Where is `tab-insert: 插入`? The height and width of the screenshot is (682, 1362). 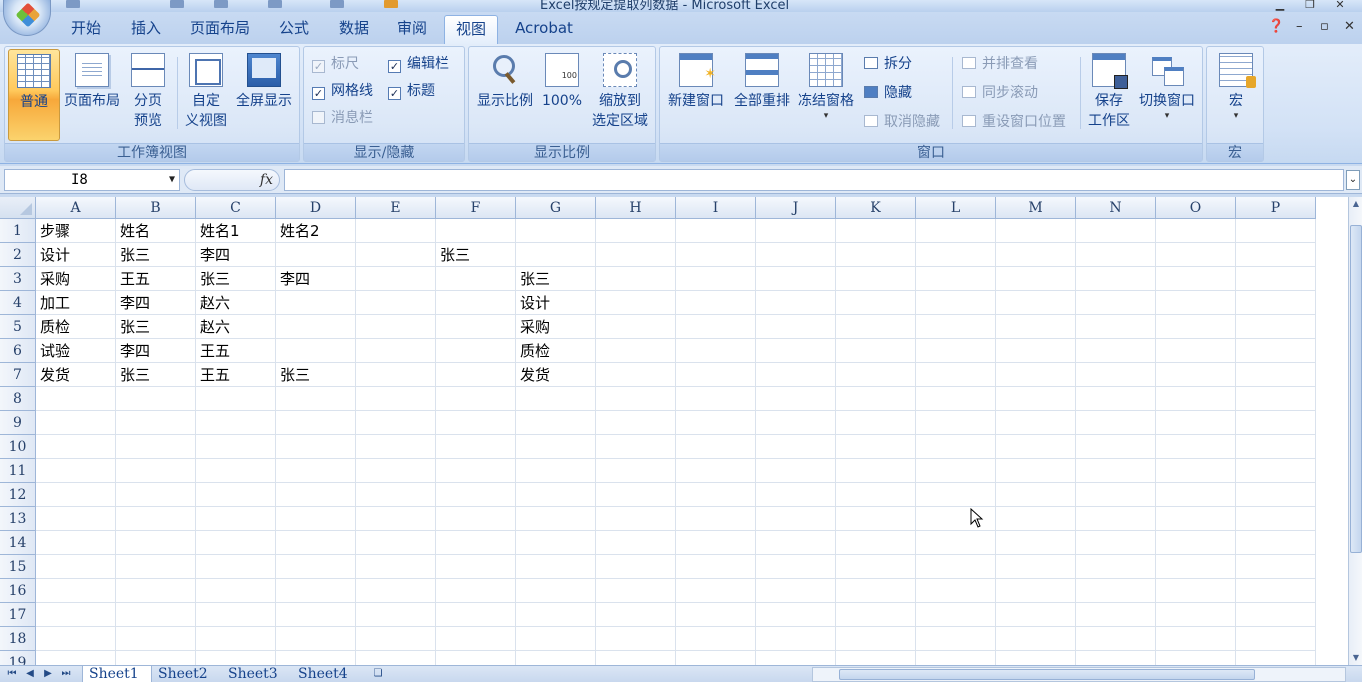 tab-insert: 插入 is located at coordinates (146, 29).